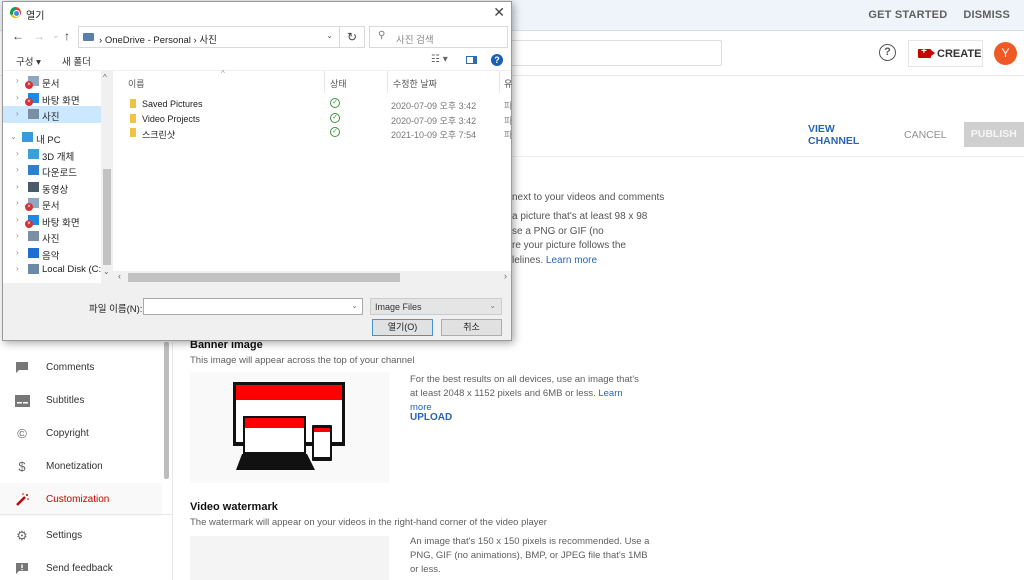 This screenshot has height=580, width=1024. Describe the element at coordinates (571, 260) in the screenshot. I see `learn-more-link: Learn more` at that location.